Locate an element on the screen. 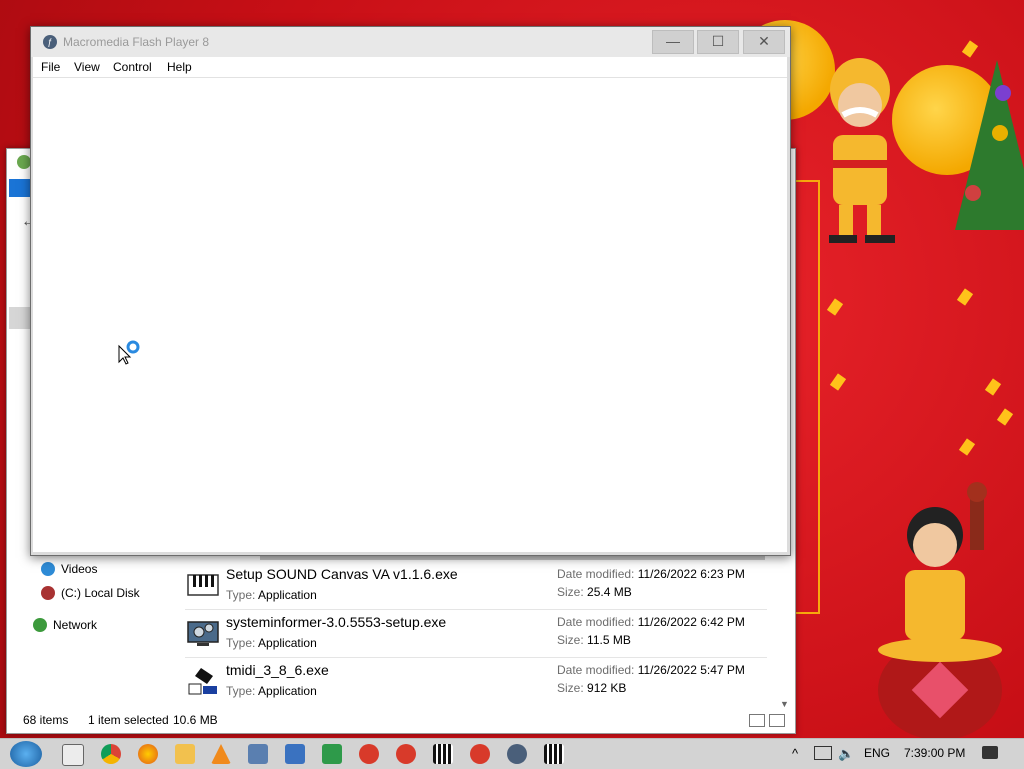 The image size is (1024, 769). file-date: Date modified: 11/26/2022 5:47 PM is located at coordinates (651, 670).